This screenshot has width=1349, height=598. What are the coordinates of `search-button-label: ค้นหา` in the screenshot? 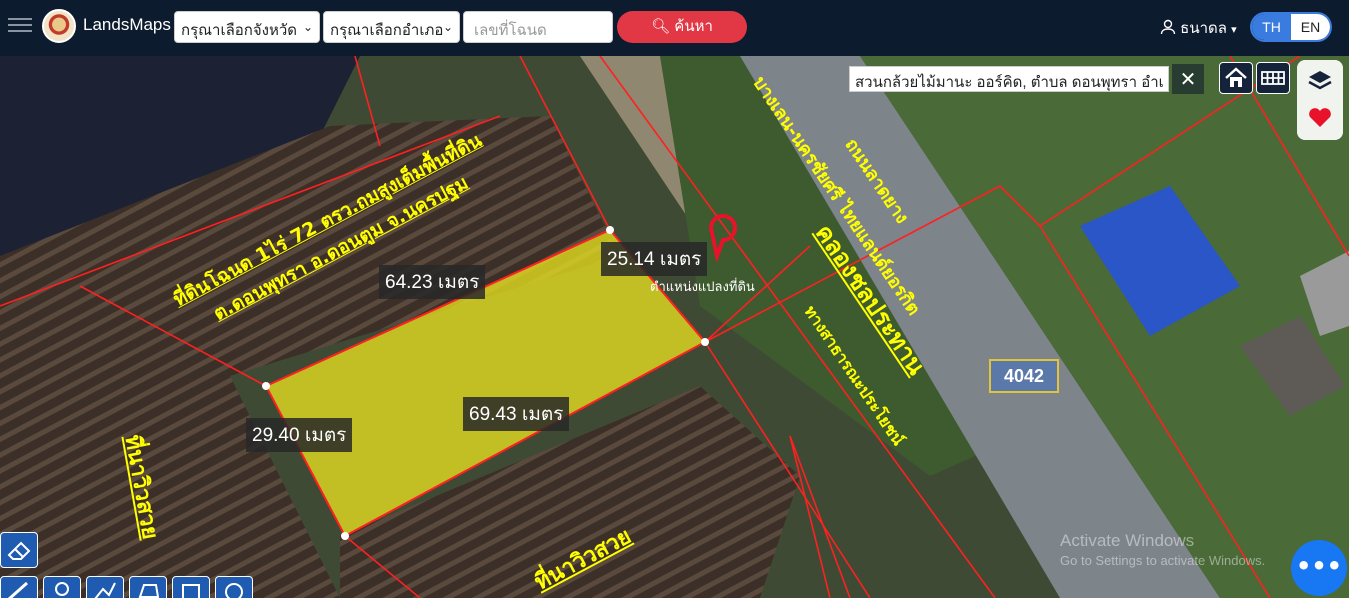 It's located at (693, 26).